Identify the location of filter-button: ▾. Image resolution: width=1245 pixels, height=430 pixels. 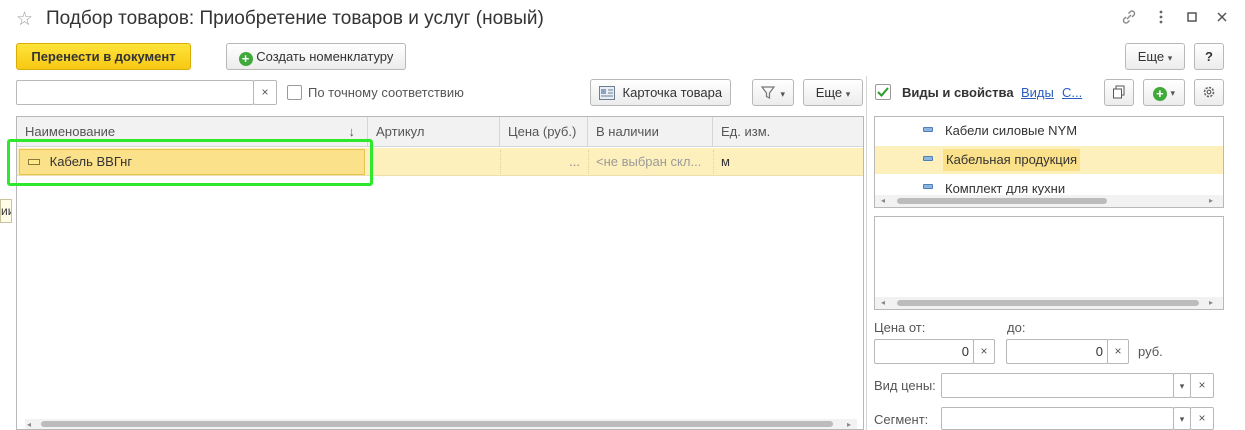
(773, 92).